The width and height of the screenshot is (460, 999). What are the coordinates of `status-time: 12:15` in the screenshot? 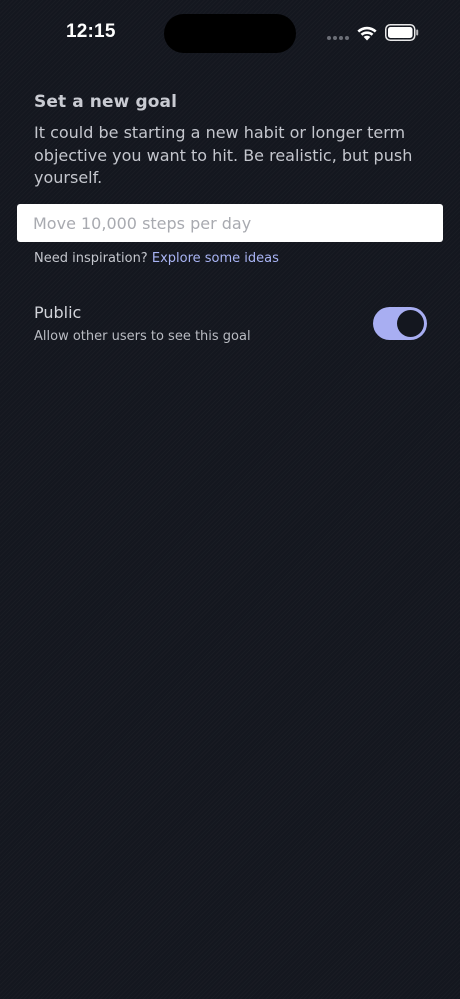 It's located at (91, 31).